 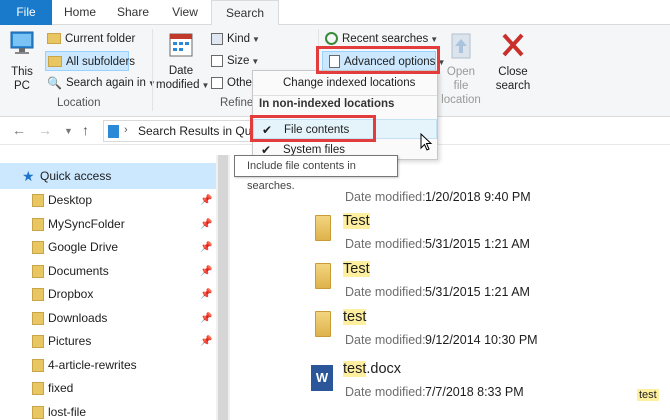 What do you see at coordinates (78, 270) in the screenshot?
I see `sidebar-item-label: Documents` at bounding box center [78, 270].